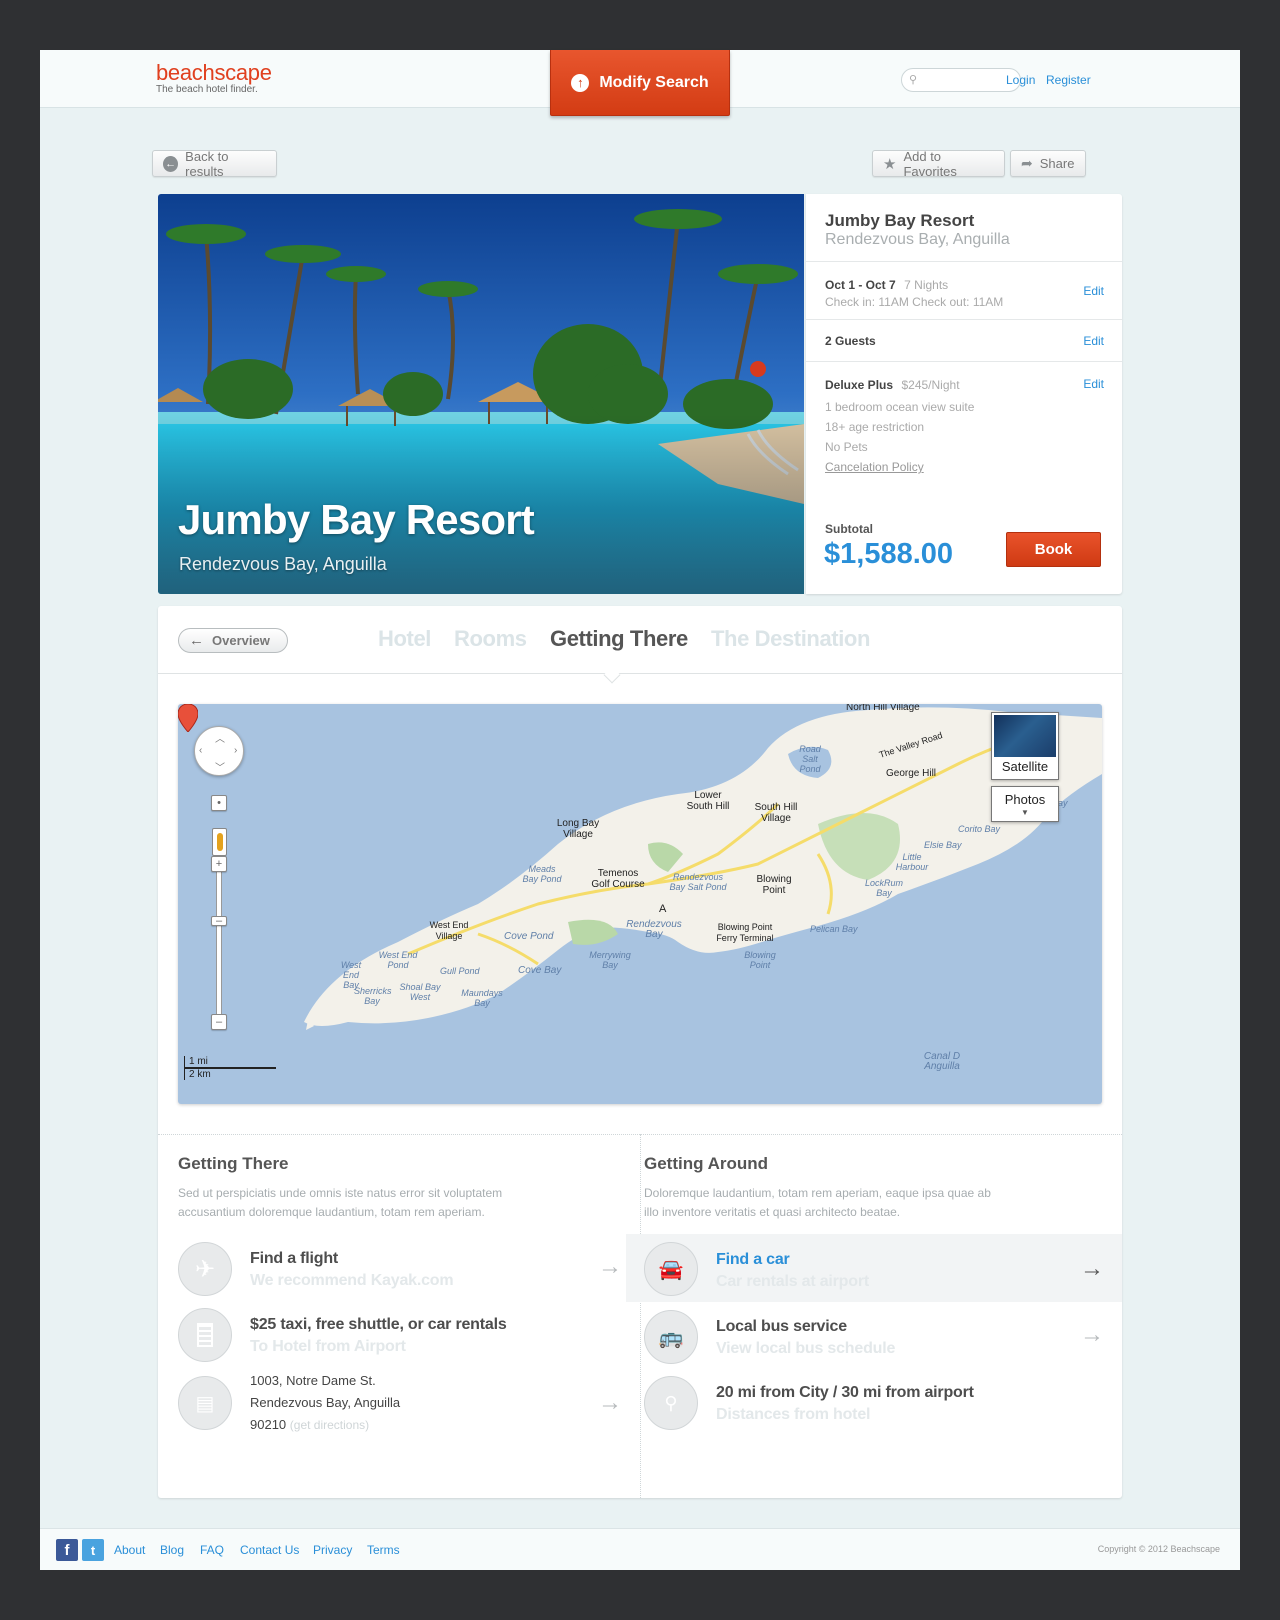 This screenshot has width=1280, height=1620. What do you see at coordinates (640, 83) in the screenshot?
I see `modify-search-button: ↑ Modify Search` at bounding box center [640, 83].